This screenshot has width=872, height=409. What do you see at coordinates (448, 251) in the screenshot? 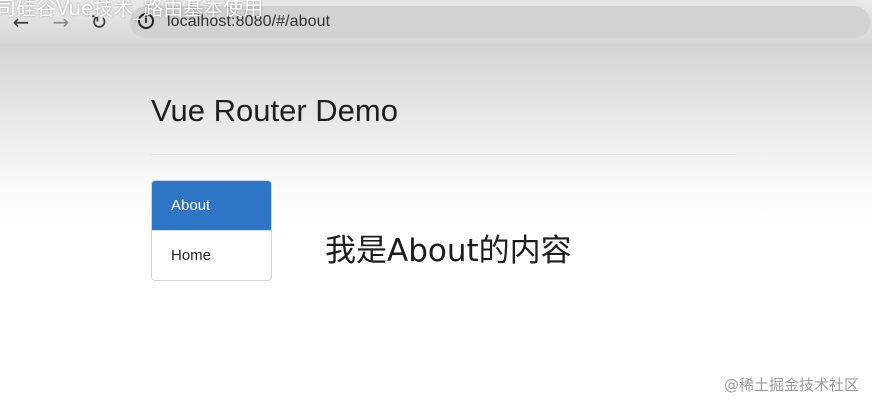
I see `router-view-content: 我是About的内容` at bounding box center [448, 251].